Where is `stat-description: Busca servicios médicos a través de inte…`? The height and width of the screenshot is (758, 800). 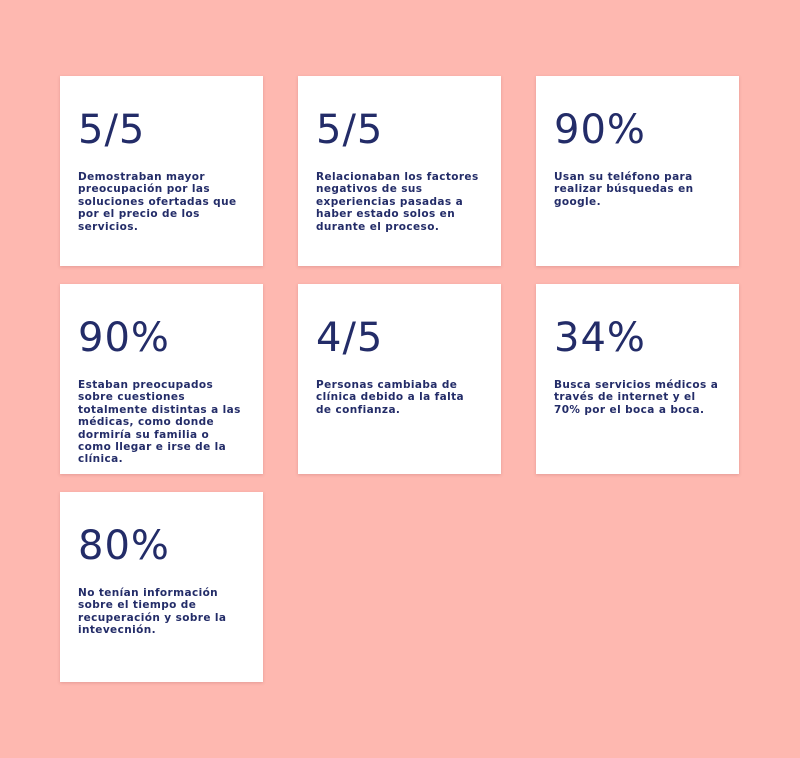
stat-description: Busca servicios médicos a través de inte… is located at coordinates (636, 397).